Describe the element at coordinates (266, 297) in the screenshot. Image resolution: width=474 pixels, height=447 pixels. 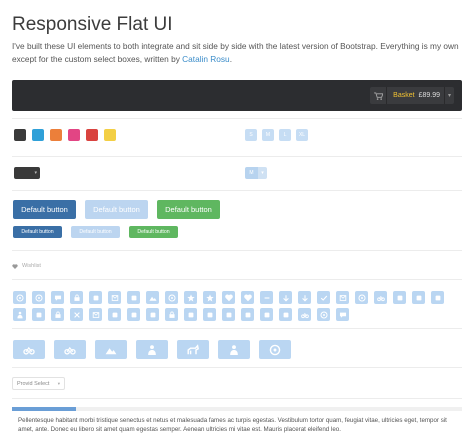
I see `minus-icon` at that location.